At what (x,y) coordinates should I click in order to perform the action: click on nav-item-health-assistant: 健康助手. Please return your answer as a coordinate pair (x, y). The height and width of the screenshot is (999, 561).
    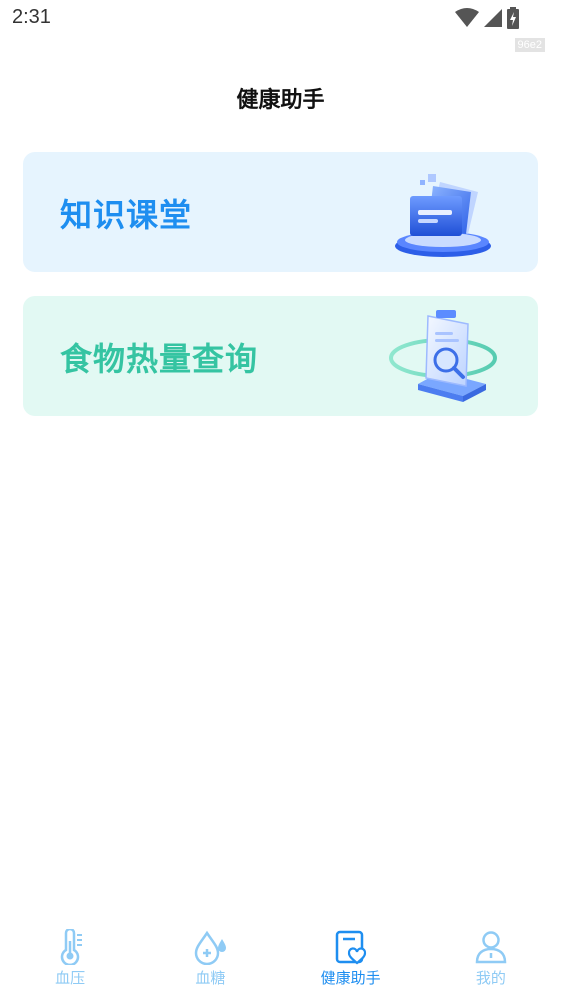
    Looking at the image, I should click on (351, 960).